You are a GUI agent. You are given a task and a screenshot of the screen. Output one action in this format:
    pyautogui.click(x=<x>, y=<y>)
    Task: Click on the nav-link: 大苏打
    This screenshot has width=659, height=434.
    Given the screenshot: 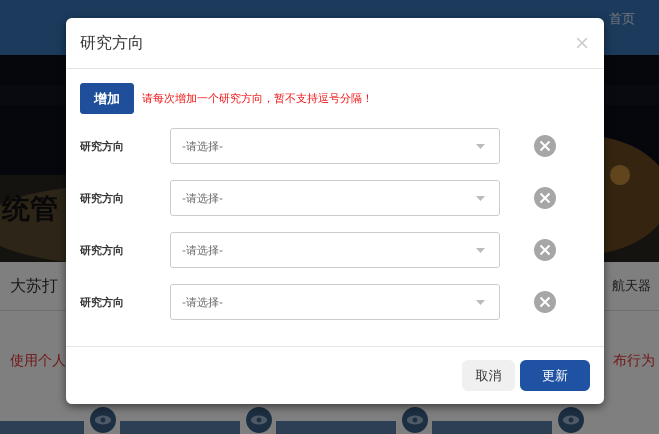 What is the action you would take?
    pyautogui.click(x=34, y=286)
    